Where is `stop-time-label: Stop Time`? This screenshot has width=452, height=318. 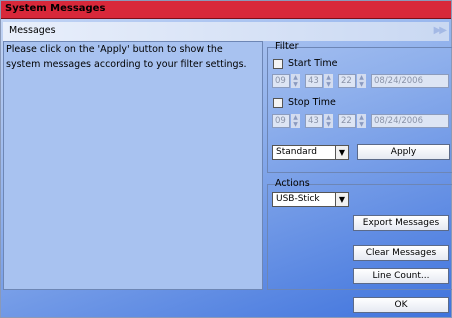 stop-time-label: Stop Time is located at coordinates (312, 102).